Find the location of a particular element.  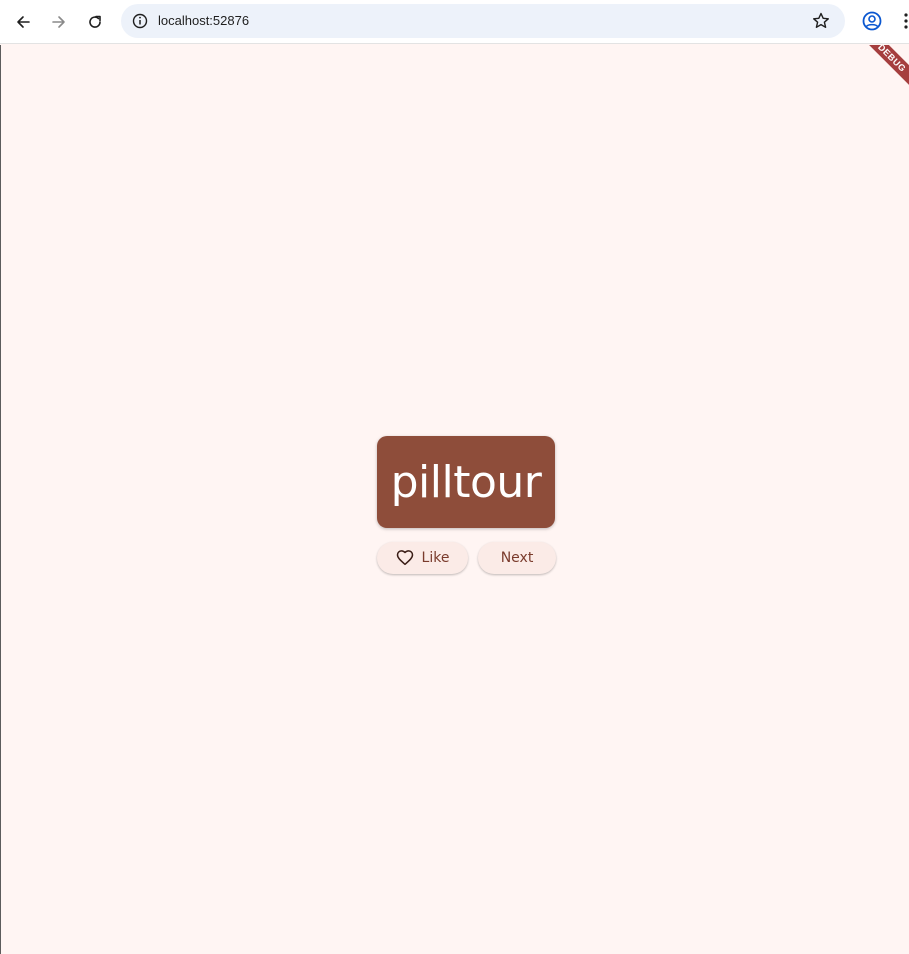

profile-icon is located at coordinates (872, 21).